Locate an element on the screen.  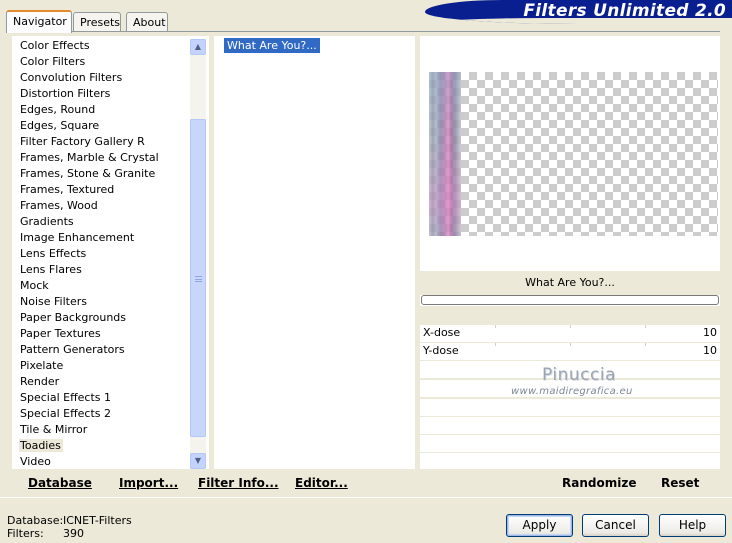
category-item: Convolution Filters is located at coordinates (67, 78).